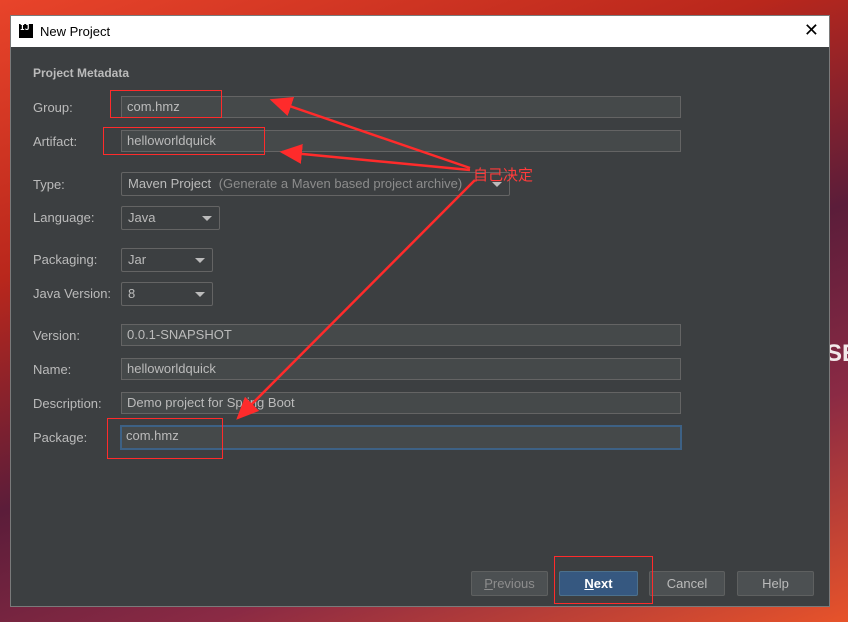  Describe the element at coordinates (60, 437) in the screenshot. I see `package-label: Package:` at that location.